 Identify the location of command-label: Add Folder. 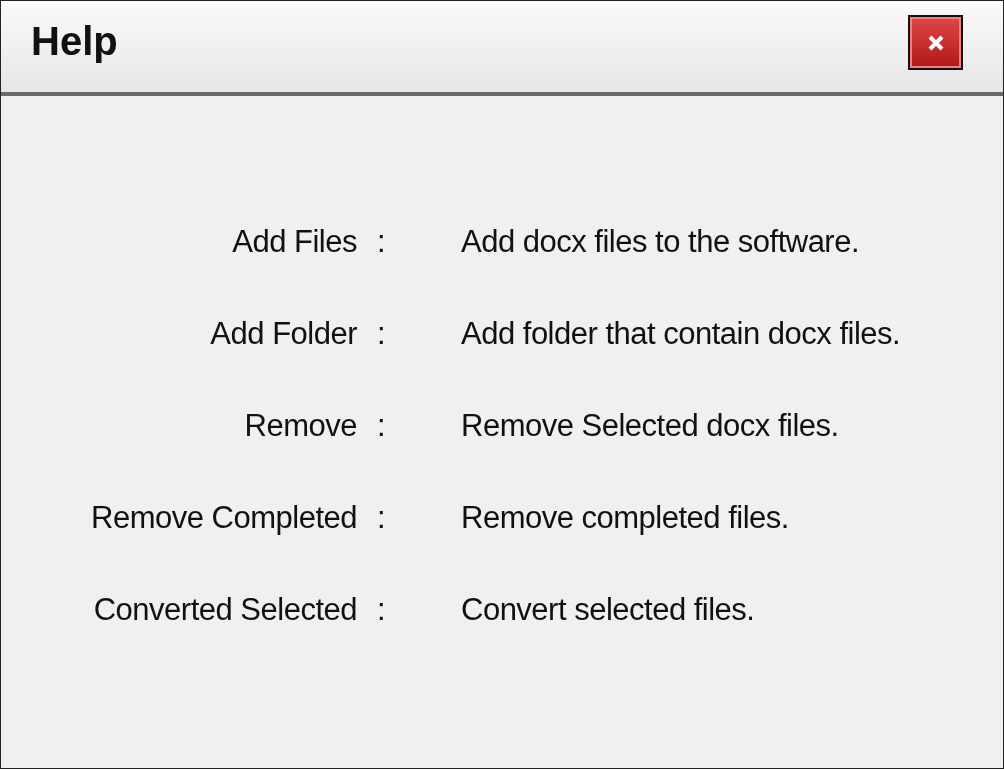
(283, 333).